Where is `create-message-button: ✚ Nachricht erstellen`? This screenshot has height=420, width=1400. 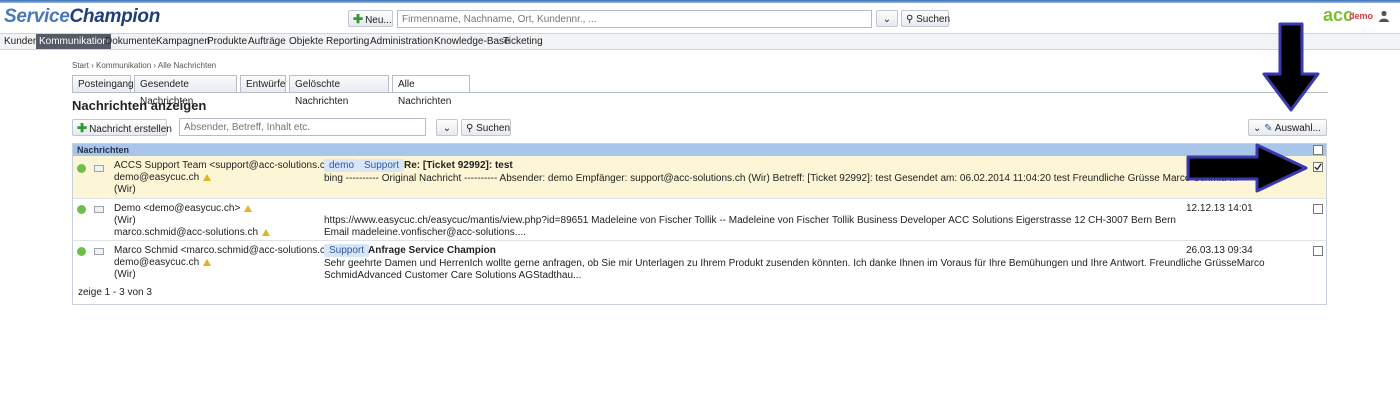
create-message-button: ✚ Nachricht erstellen is located at coordinates (122, 127).